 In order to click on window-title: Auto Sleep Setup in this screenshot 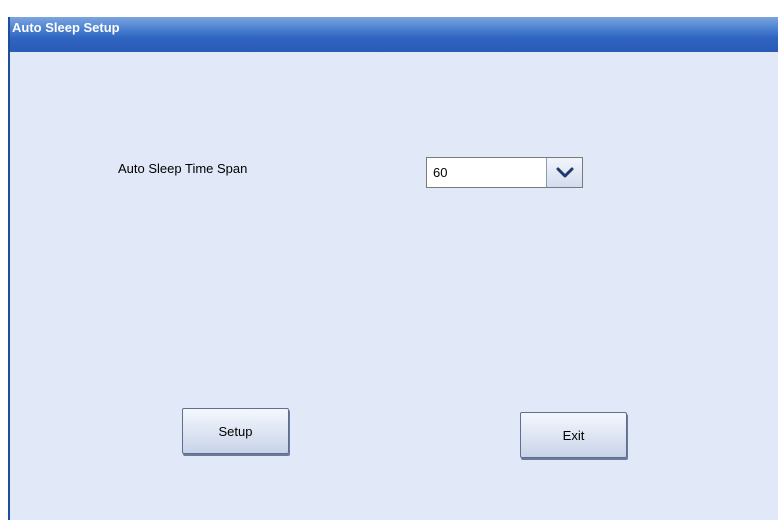, I will do `click(66, 27)`.